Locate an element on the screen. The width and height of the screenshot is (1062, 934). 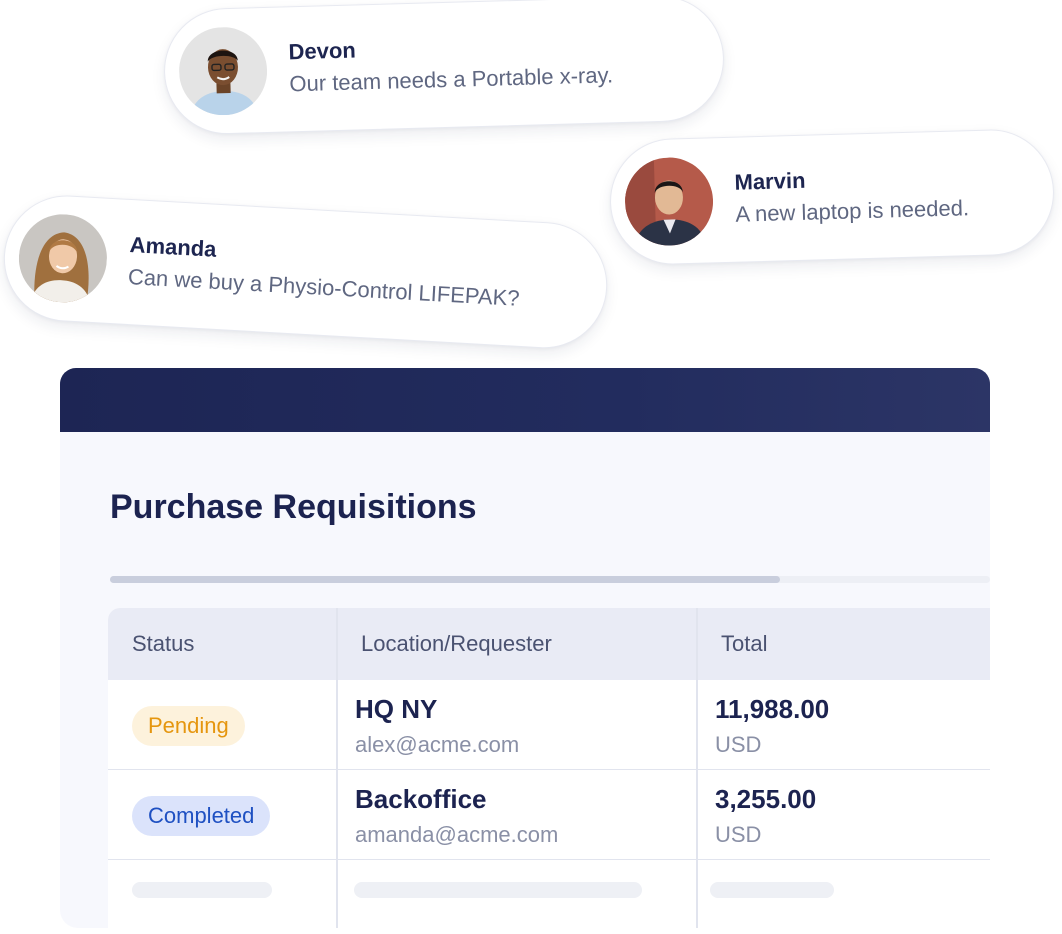
chat-bubble-marvin: Marvin A new laptop is needed. is located at coordinates (832, 197).